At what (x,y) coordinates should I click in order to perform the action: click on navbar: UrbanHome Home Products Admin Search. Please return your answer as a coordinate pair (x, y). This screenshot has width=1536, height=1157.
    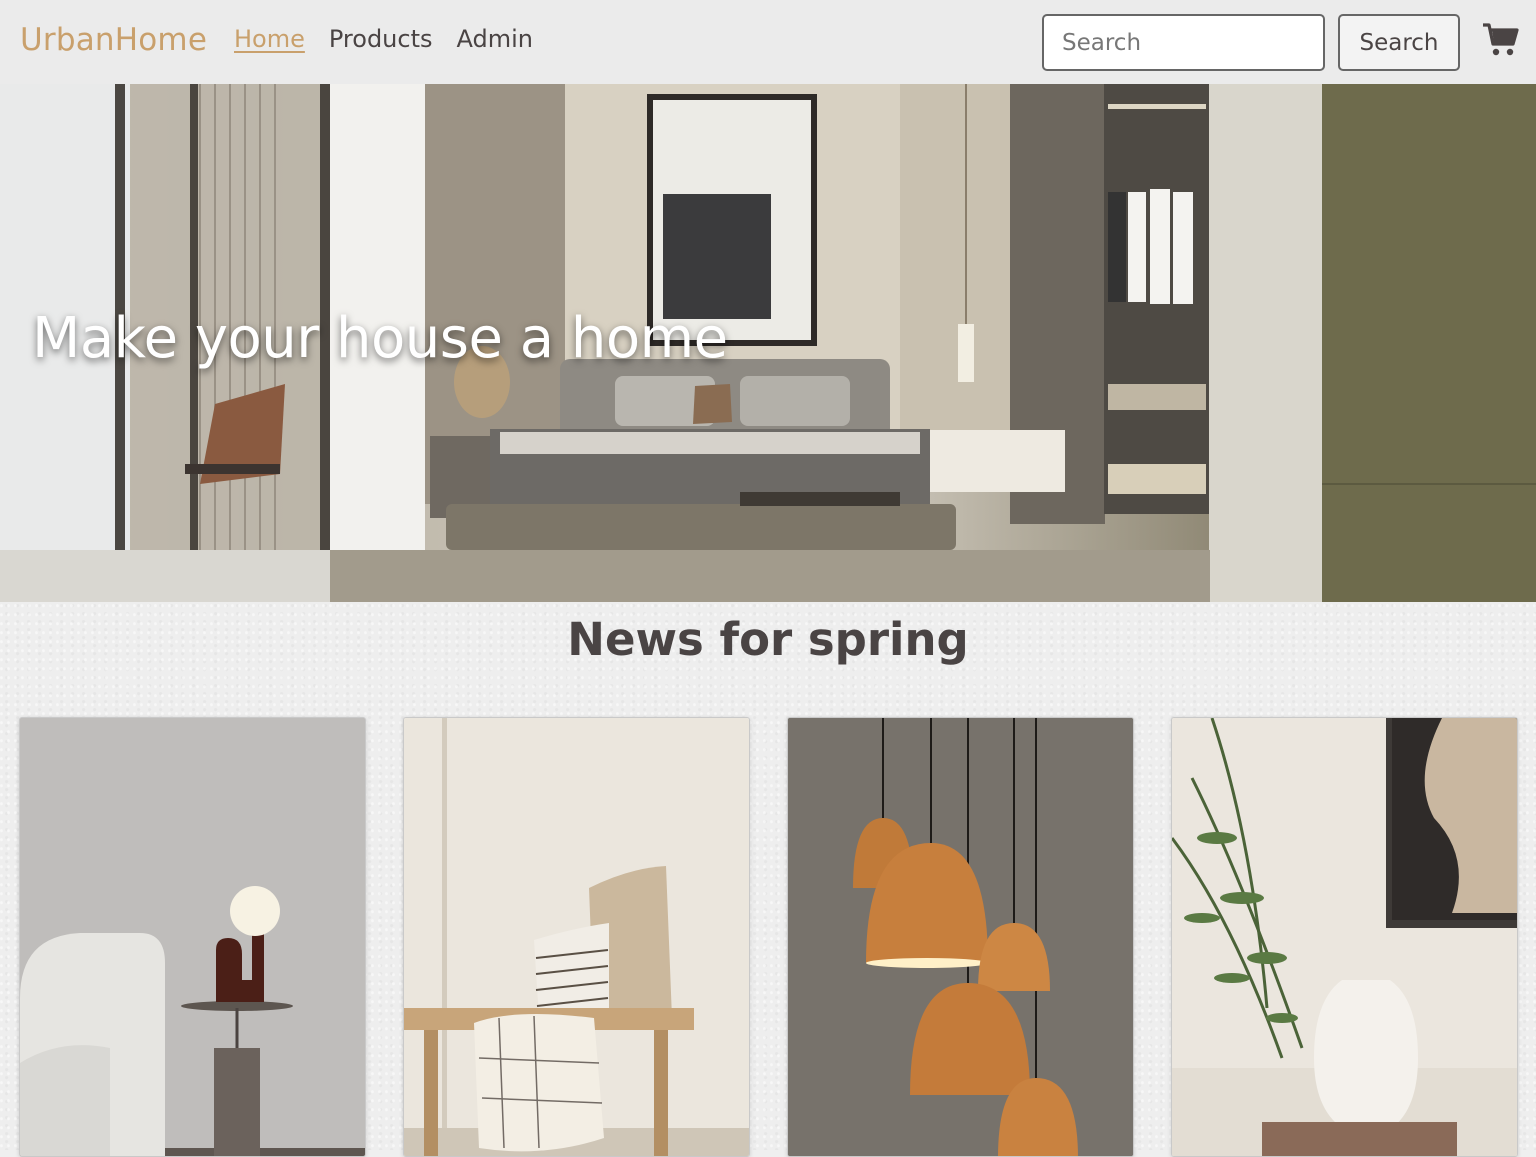
    Looking at the image, I should click on (768, 42).